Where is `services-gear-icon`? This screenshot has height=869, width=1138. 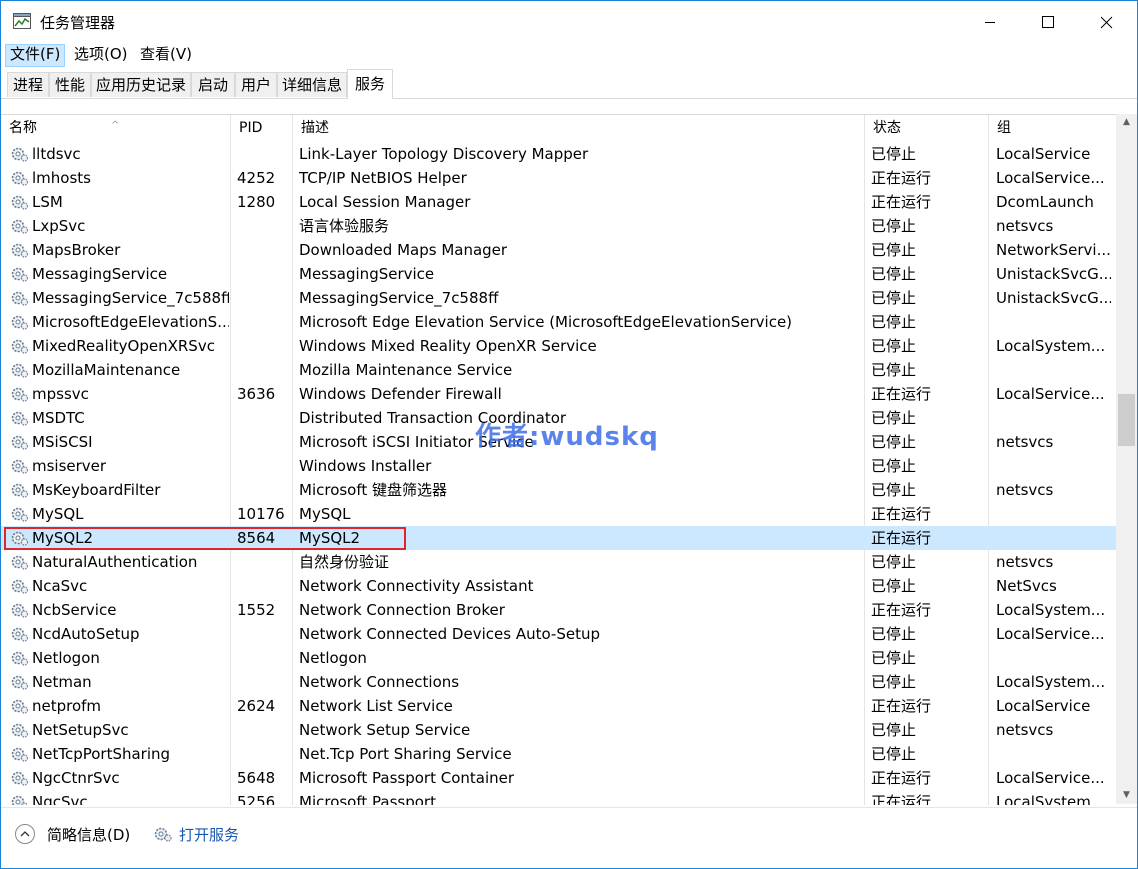 services-gear-icon is located at coordinates (163, 834).